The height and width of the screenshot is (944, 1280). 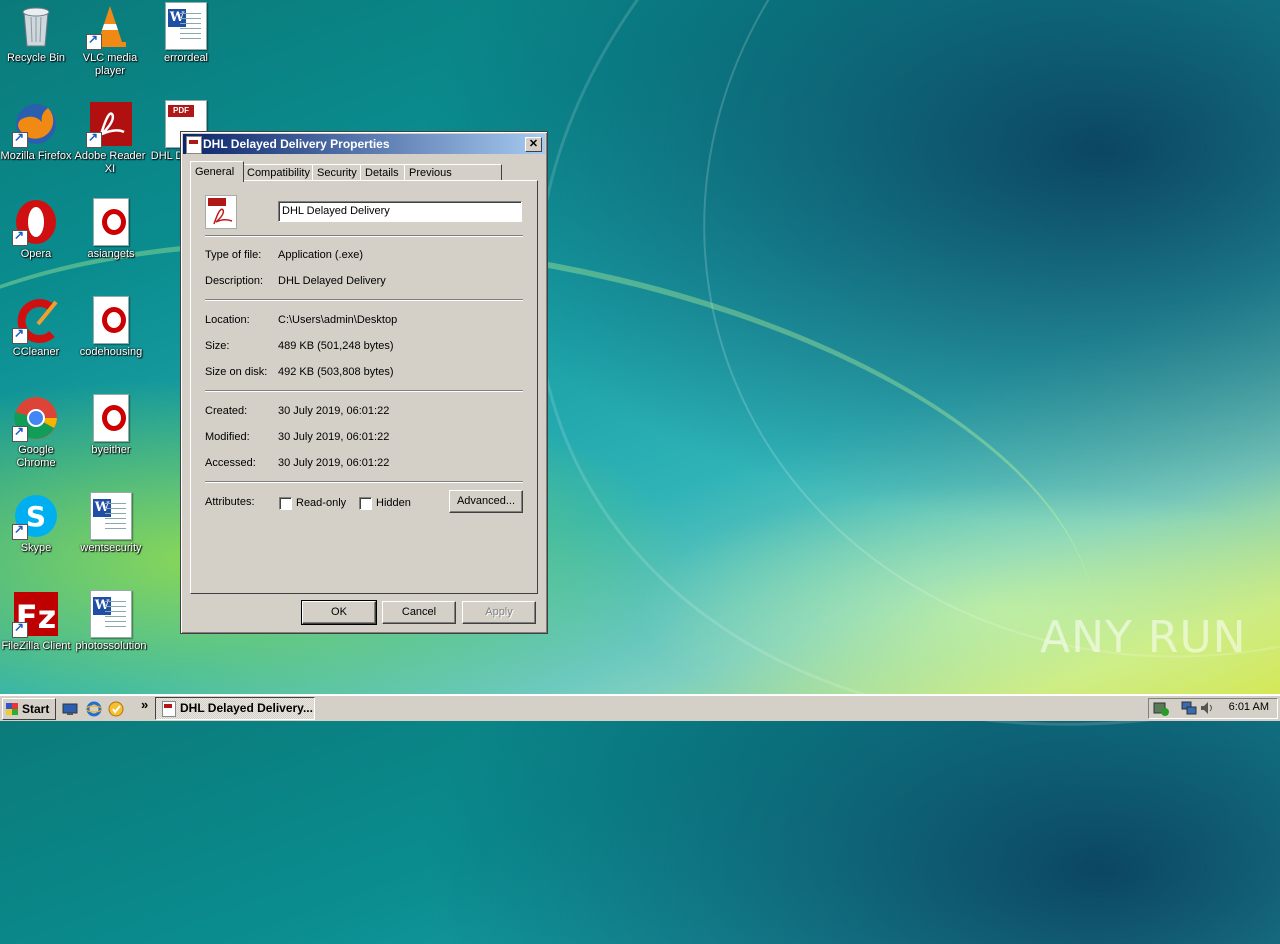 What do you see at coordinates (230, 463) in the screenshot?
I see `accessed-label: Accessed:` at bounding box center [230, 463].